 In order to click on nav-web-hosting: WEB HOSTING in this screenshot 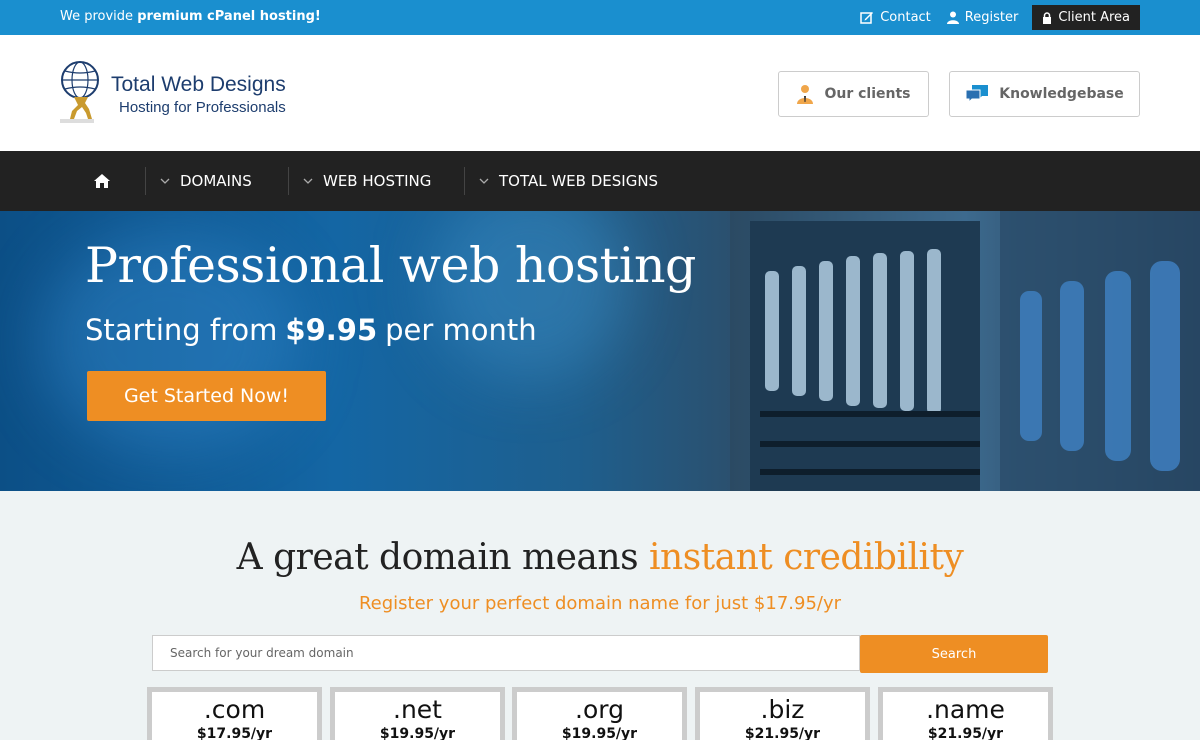, I will do `click(367, 181)`.